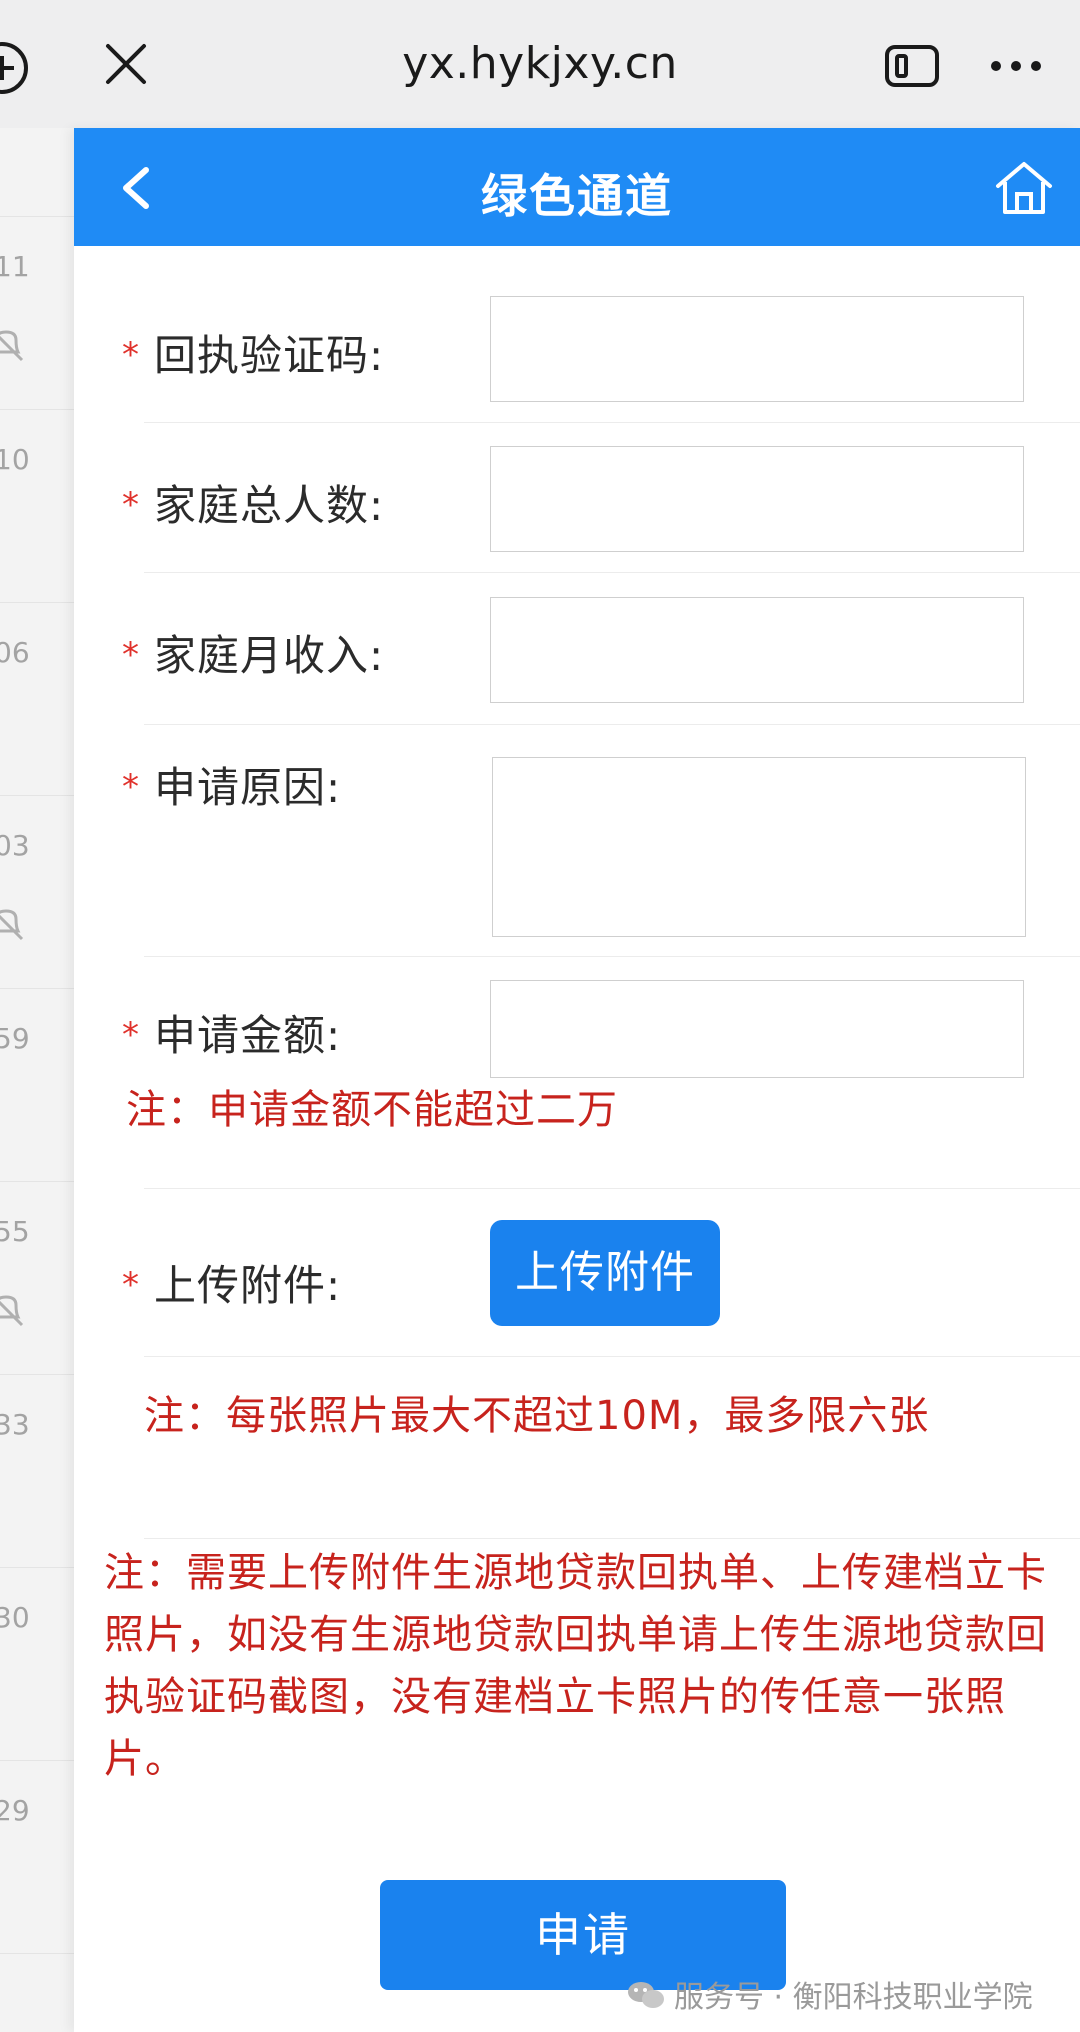 The width and height of the screenshot is (1080, 2032). What do you see at coordinates (15, 1424) in the screenshot?
I see `chat-time: 33` at bounding box center [15, 1424].